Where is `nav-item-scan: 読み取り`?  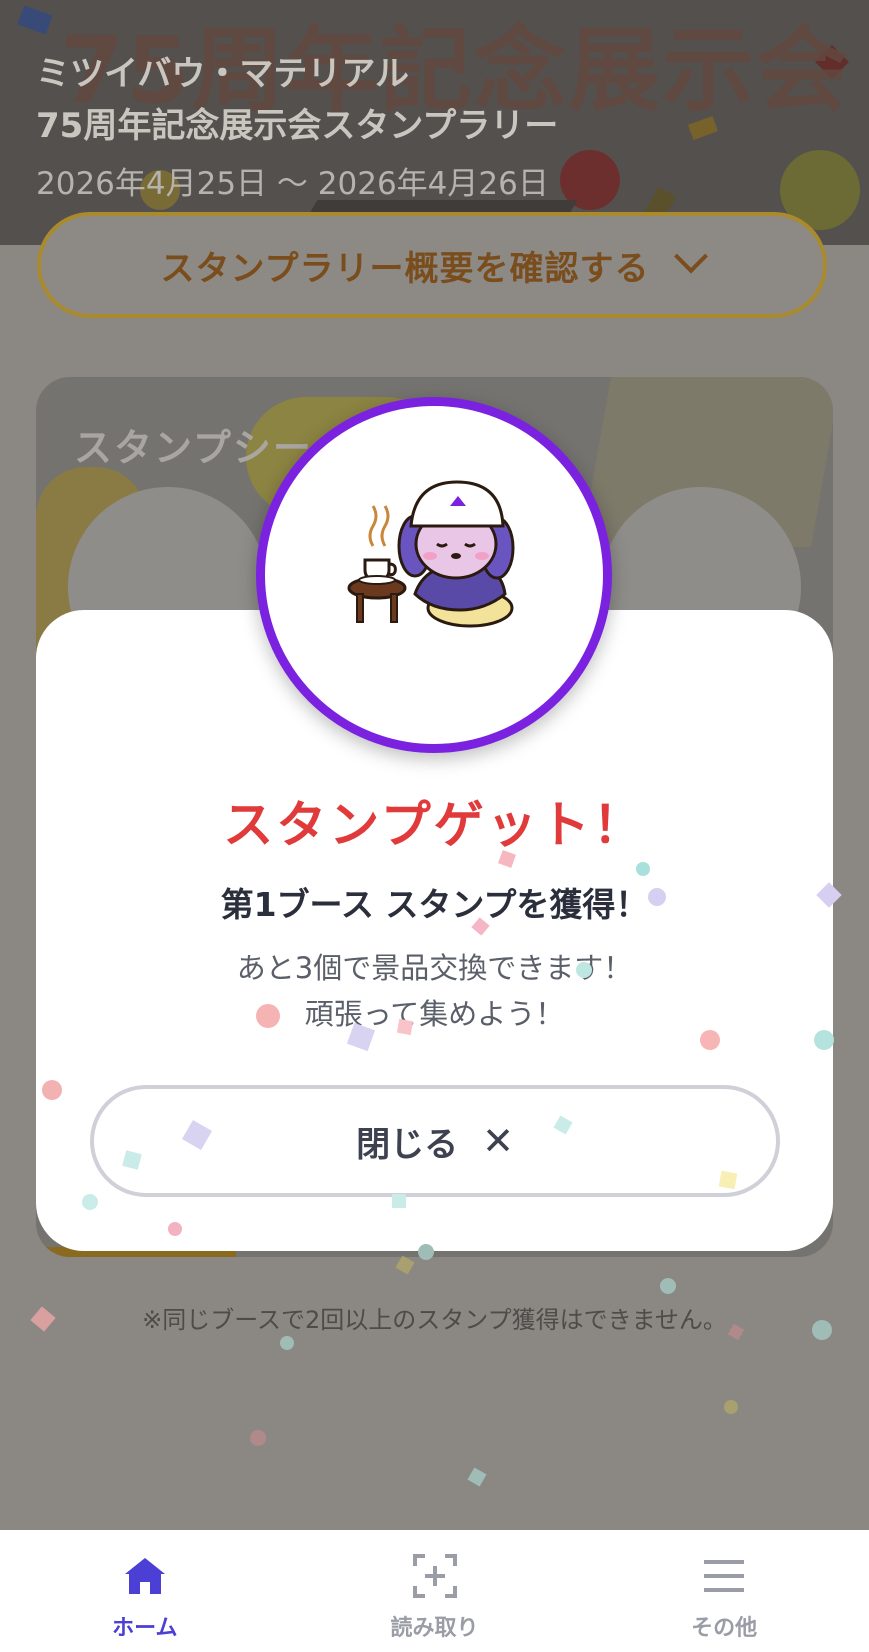
nav-item-scan: 読み取り is located at coordinates (435, 1591).